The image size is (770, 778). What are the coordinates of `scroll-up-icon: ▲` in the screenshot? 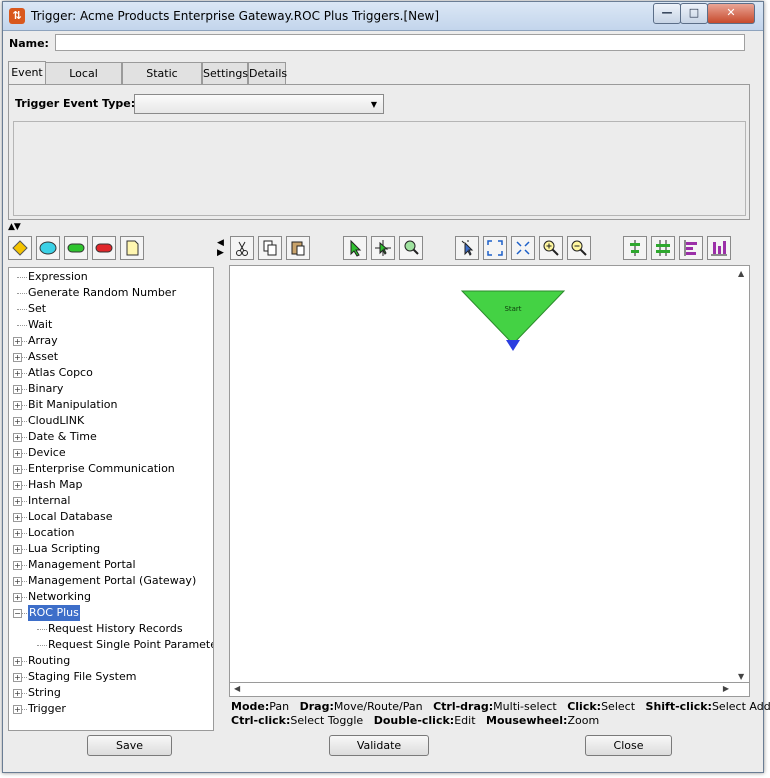 It's located at (741, 273).